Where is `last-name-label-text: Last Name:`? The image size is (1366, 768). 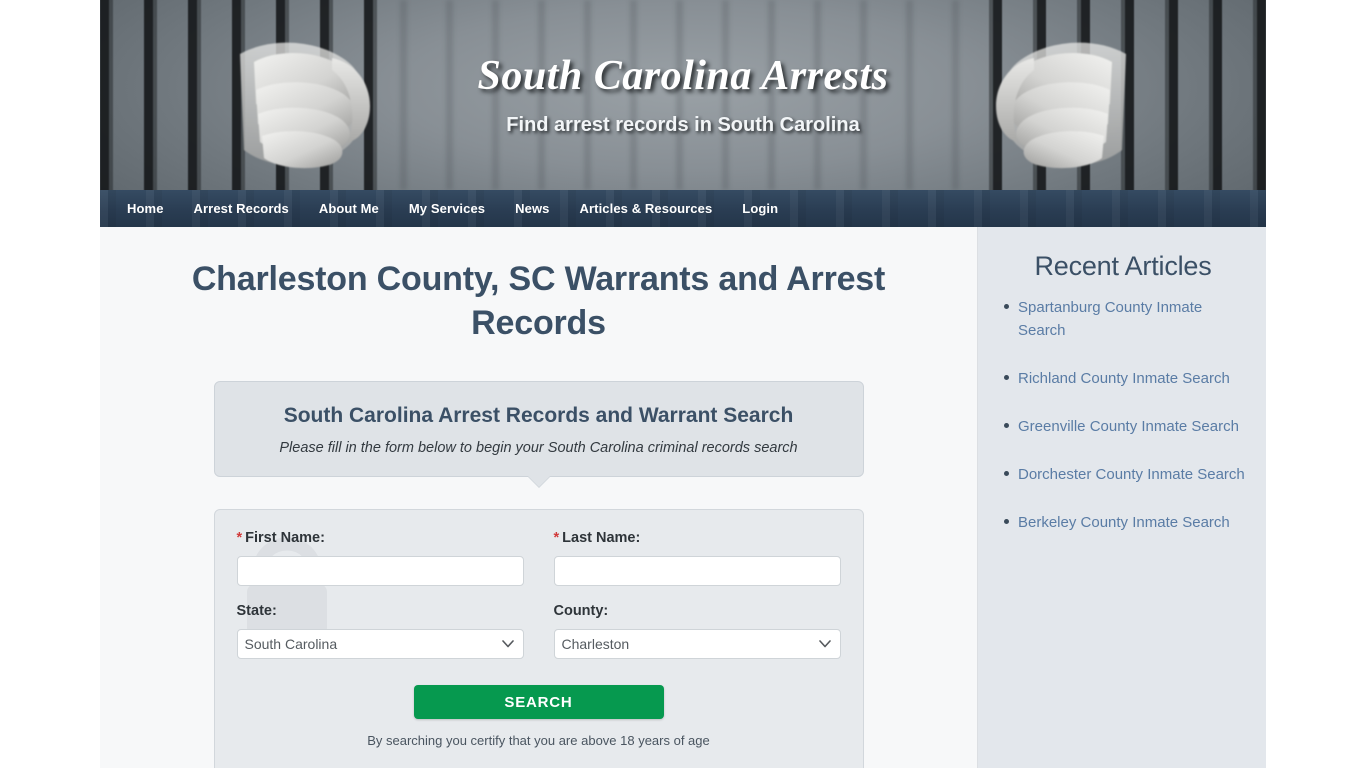 last-name-label-text: Last Name: is located at coordinates (601, 538).